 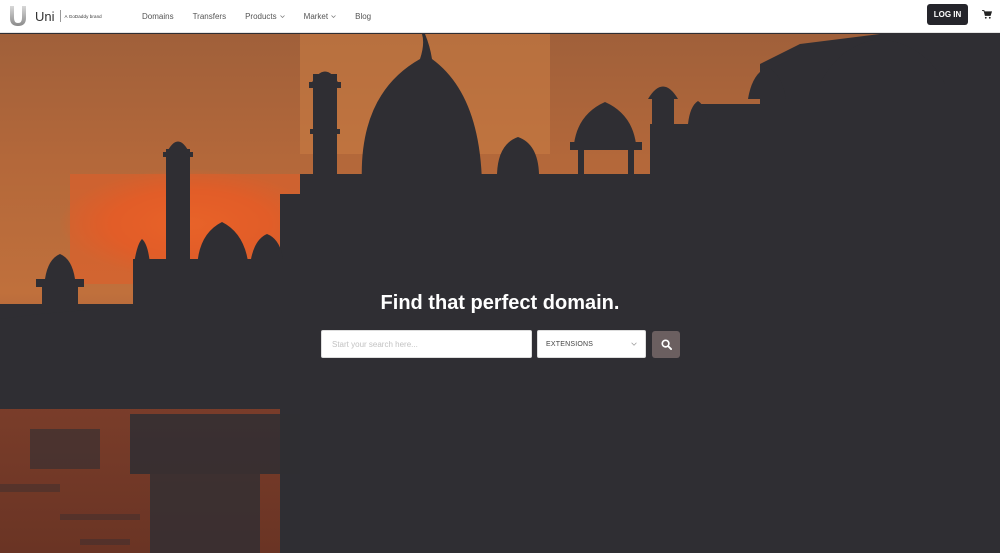 I want to click on uni-logo-icon, so click(x=18, y=16).